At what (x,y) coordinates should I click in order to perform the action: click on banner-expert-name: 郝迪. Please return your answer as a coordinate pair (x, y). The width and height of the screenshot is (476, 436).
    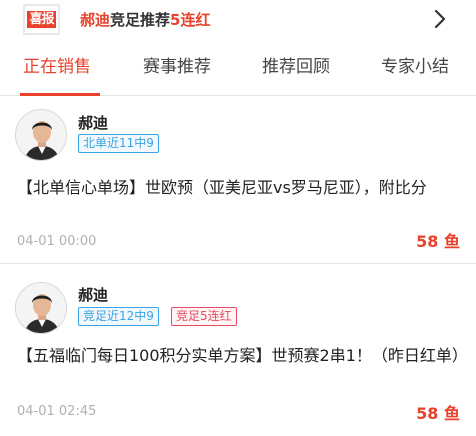
    Looking at the image, I should click on (95, 20).